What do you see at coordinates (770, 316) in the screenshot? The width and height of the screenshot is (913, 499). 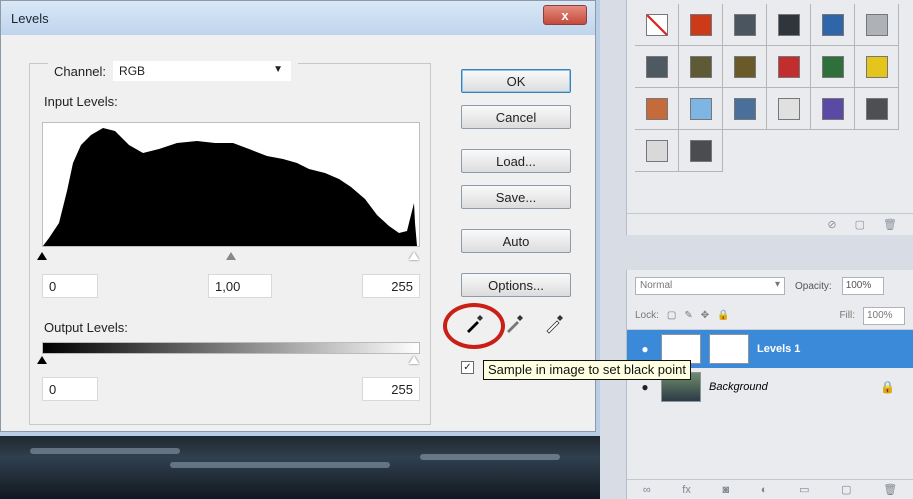 I see `lock-row: Lock: ▢ ✎ ✥ 🔒 Fill: 100%` at bounding box center [770, 316].